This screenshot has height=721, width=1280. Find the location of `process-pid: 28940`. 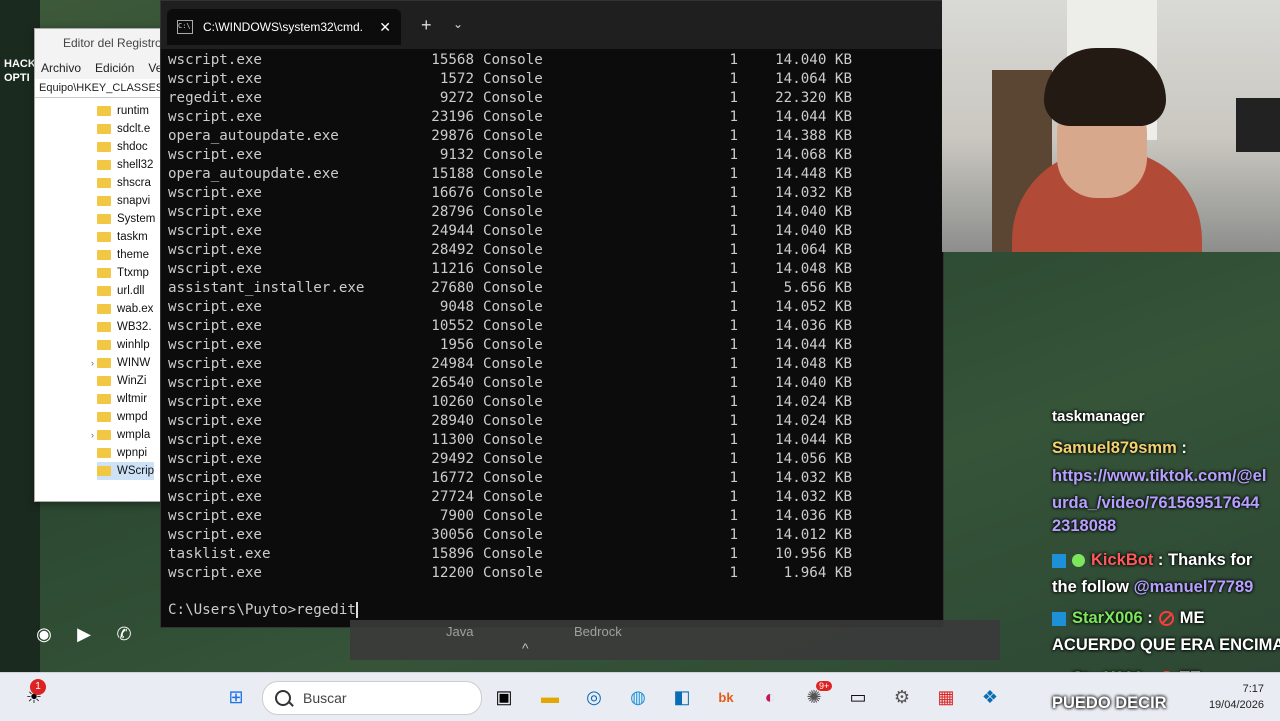

process-pid: 28940 is located at coordinates (421, 421).